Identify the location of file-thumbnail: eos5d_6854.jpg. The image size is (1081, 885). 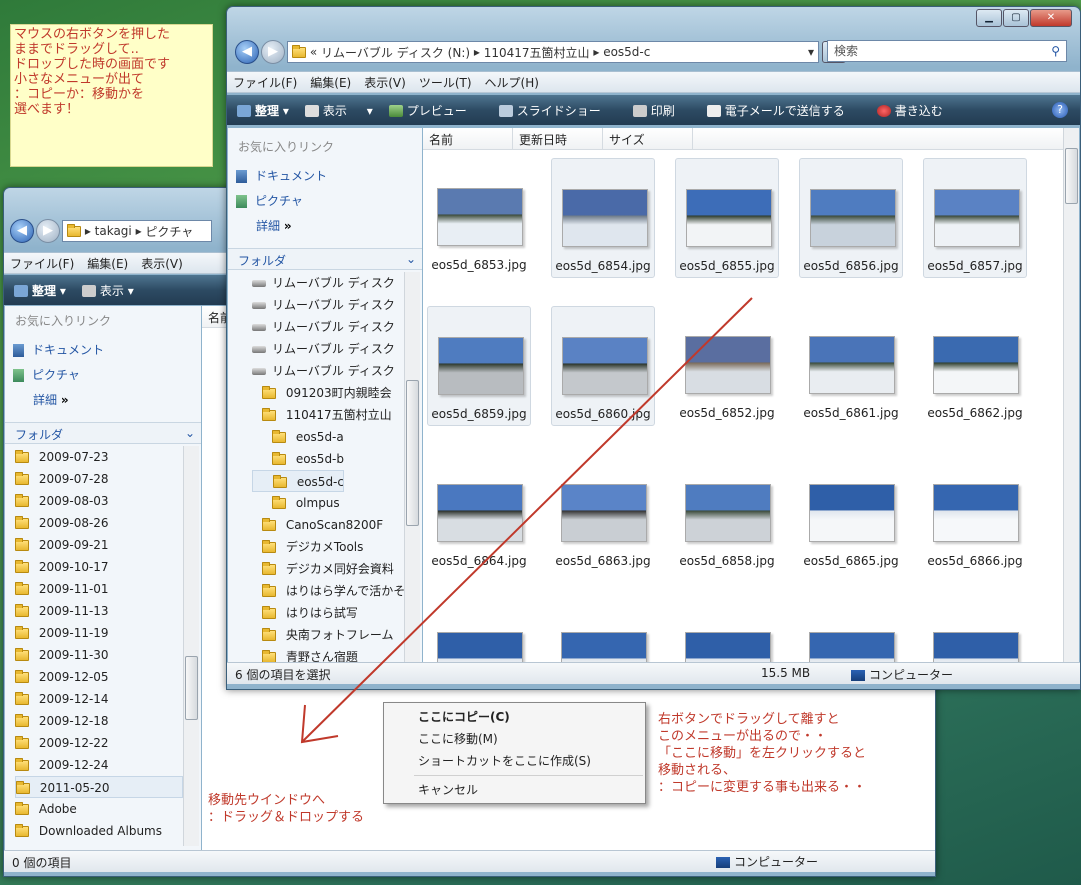
(603, 218).